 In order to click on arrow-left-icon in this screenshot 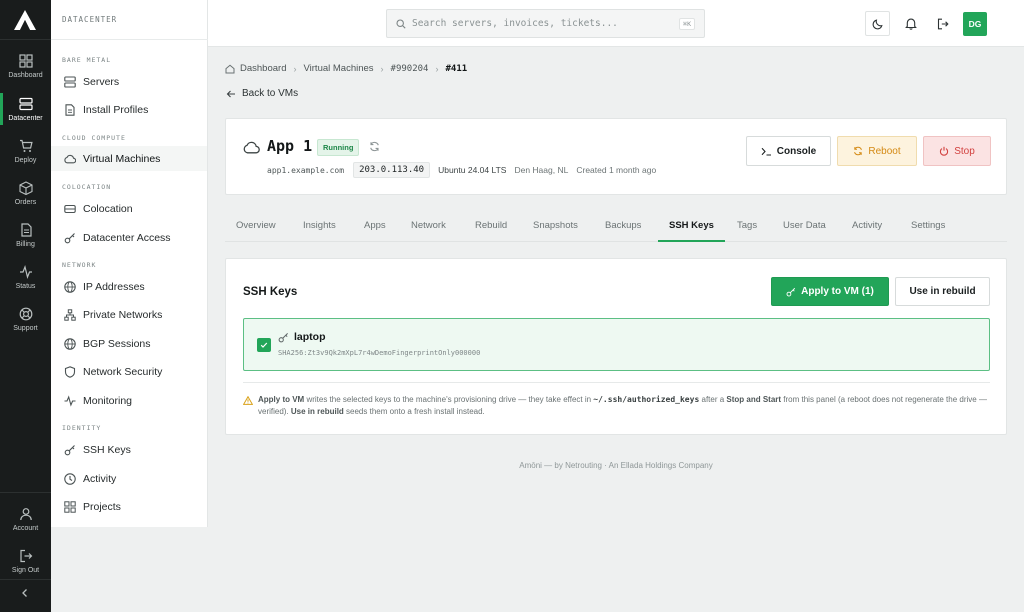, I will do `click(230, 93)`.